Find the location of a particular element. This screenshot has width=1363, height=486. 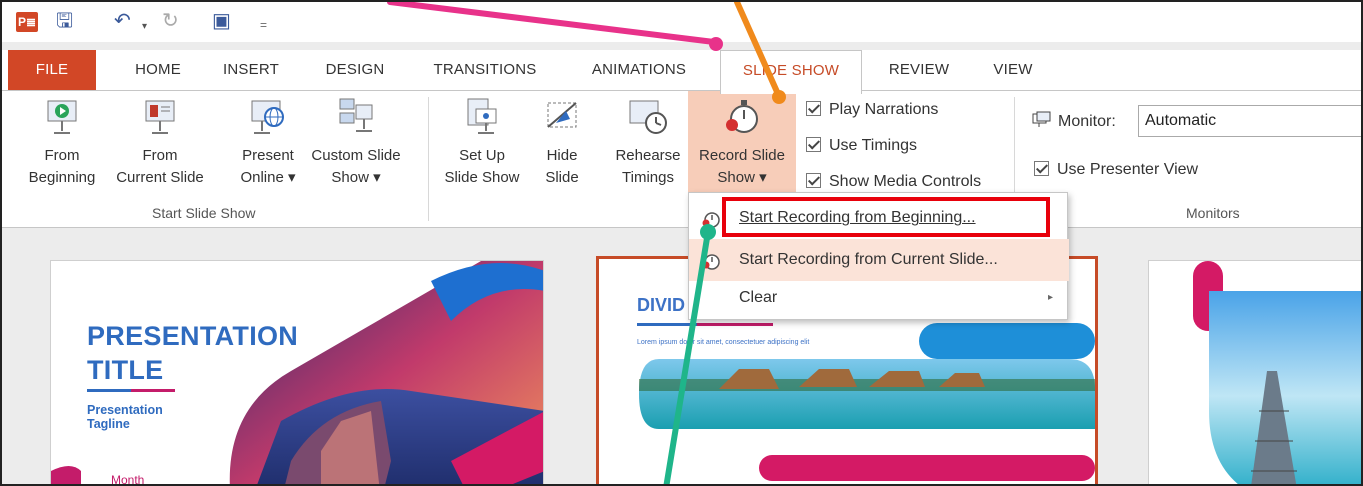

clear-label: Clear is located at coordinates (758, 297).